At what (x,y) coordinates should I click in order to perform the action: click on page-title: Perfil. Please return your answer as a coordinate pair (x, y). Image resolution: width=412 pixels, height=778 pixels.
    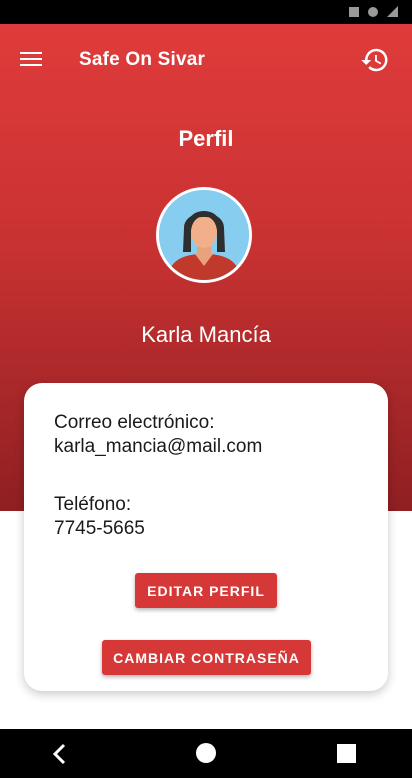
    Looking at the image, I should click on (206, 138).